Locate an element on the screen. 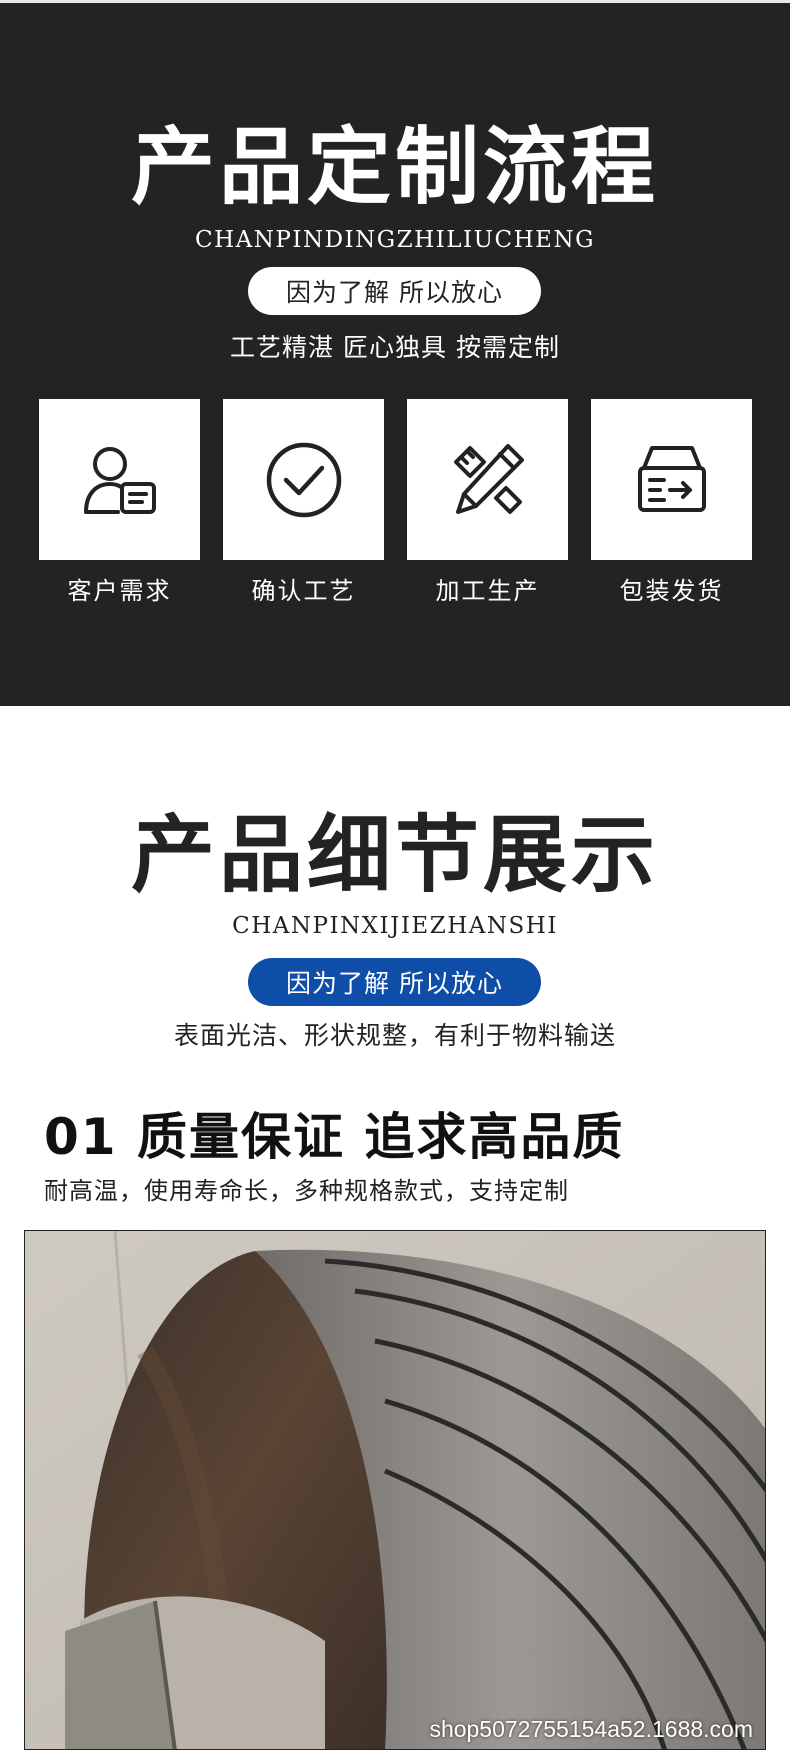  pencil-ruler-icon is located at coordinates (488, 478).